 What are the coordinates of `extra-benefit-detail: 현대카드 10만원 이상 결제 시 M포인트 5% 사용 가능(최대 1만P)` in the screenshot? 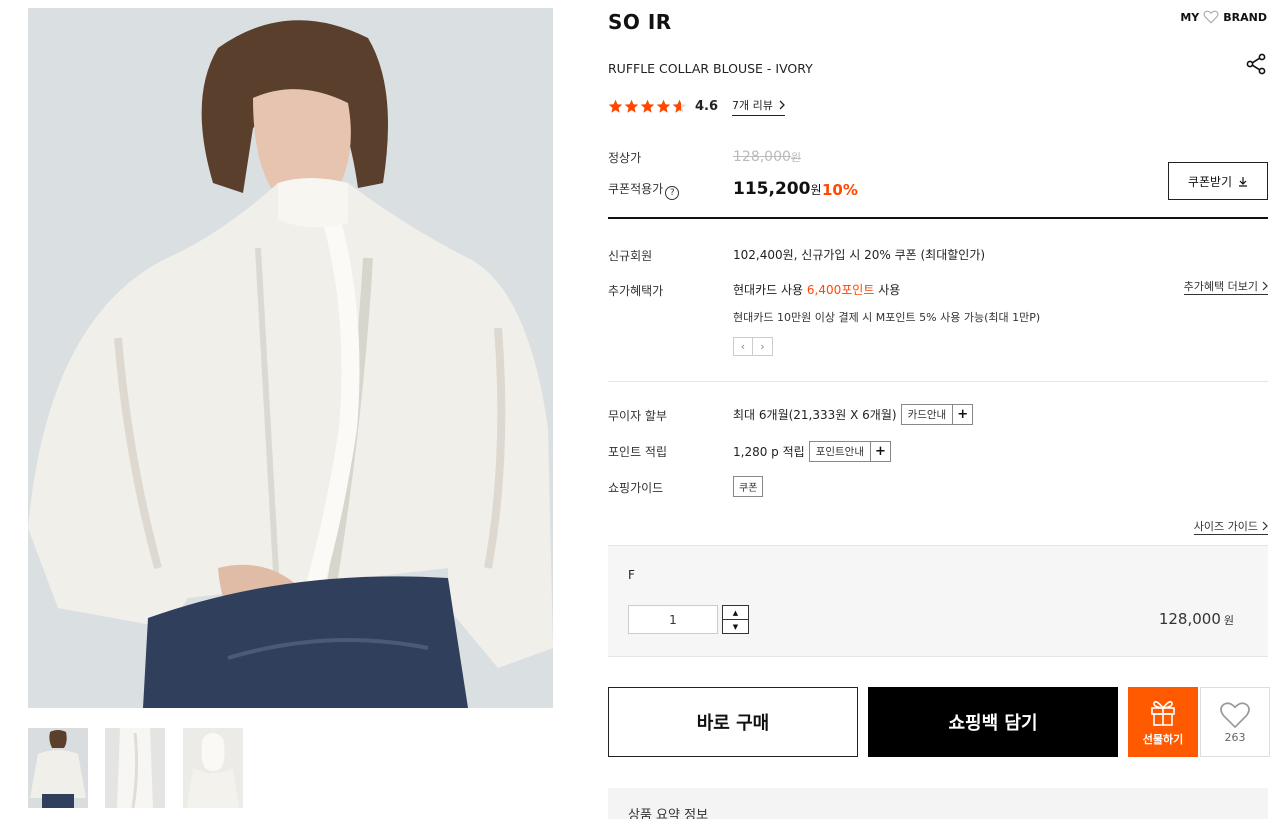 It's located at (887, 317).